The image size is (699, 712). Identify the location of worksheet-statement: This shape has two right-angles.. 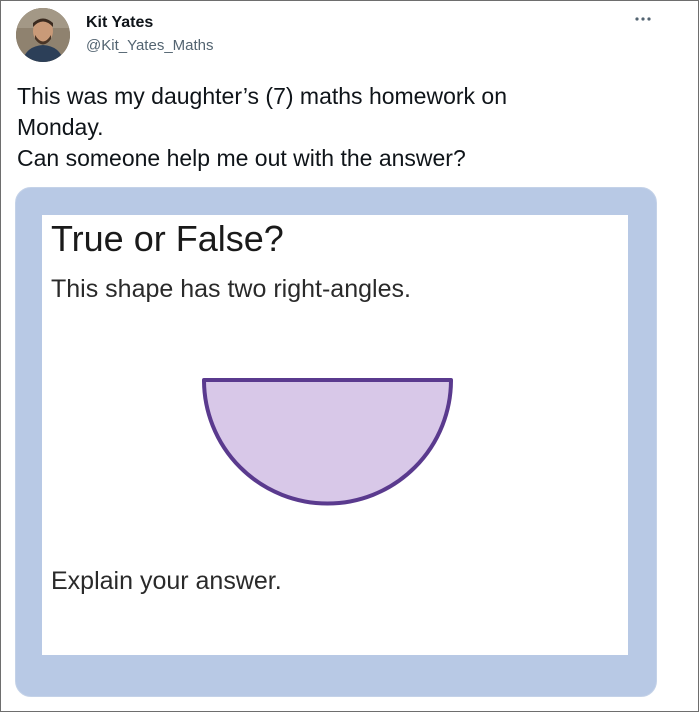
(231, 289).